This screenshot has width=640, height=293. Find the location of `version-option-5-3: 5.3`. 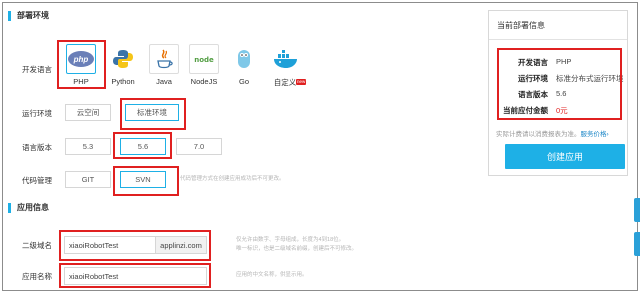

version-option-5-3: 5.3 is located at coordinates (88, 146).